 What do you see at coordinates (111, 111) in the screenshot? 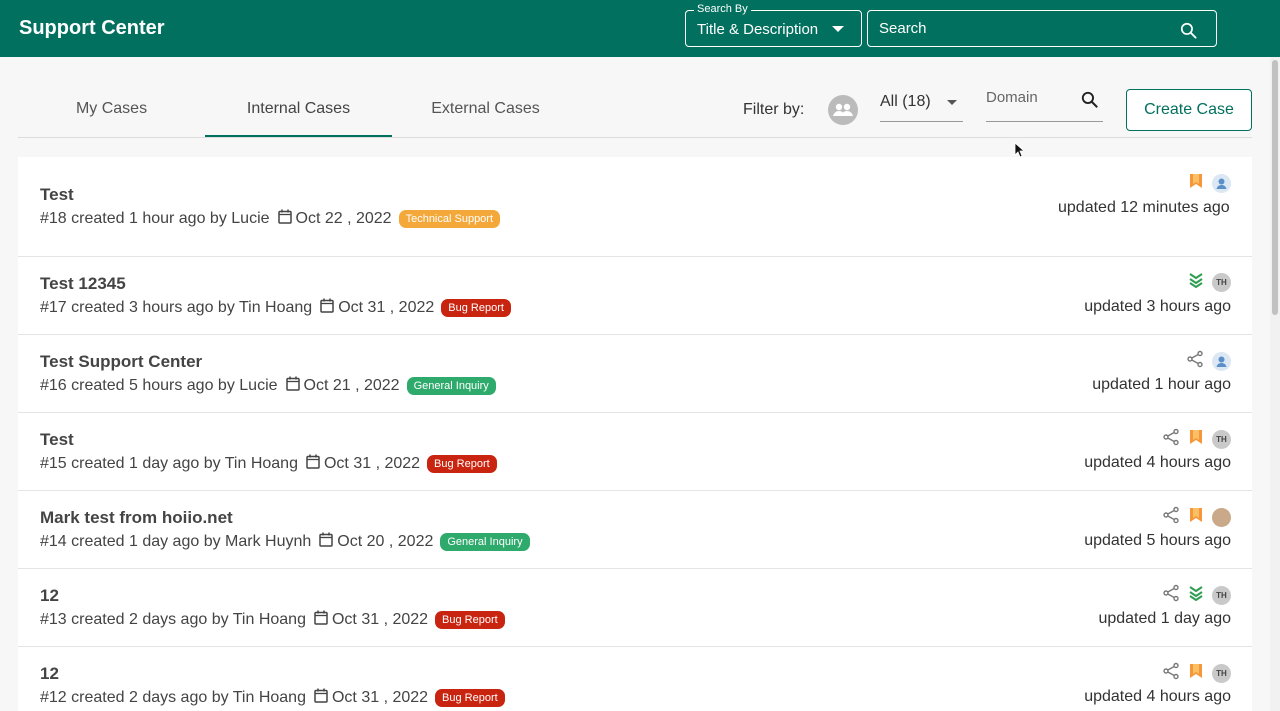
I see `tab-my-cases: My Cases` at bounding box center [111, 111].